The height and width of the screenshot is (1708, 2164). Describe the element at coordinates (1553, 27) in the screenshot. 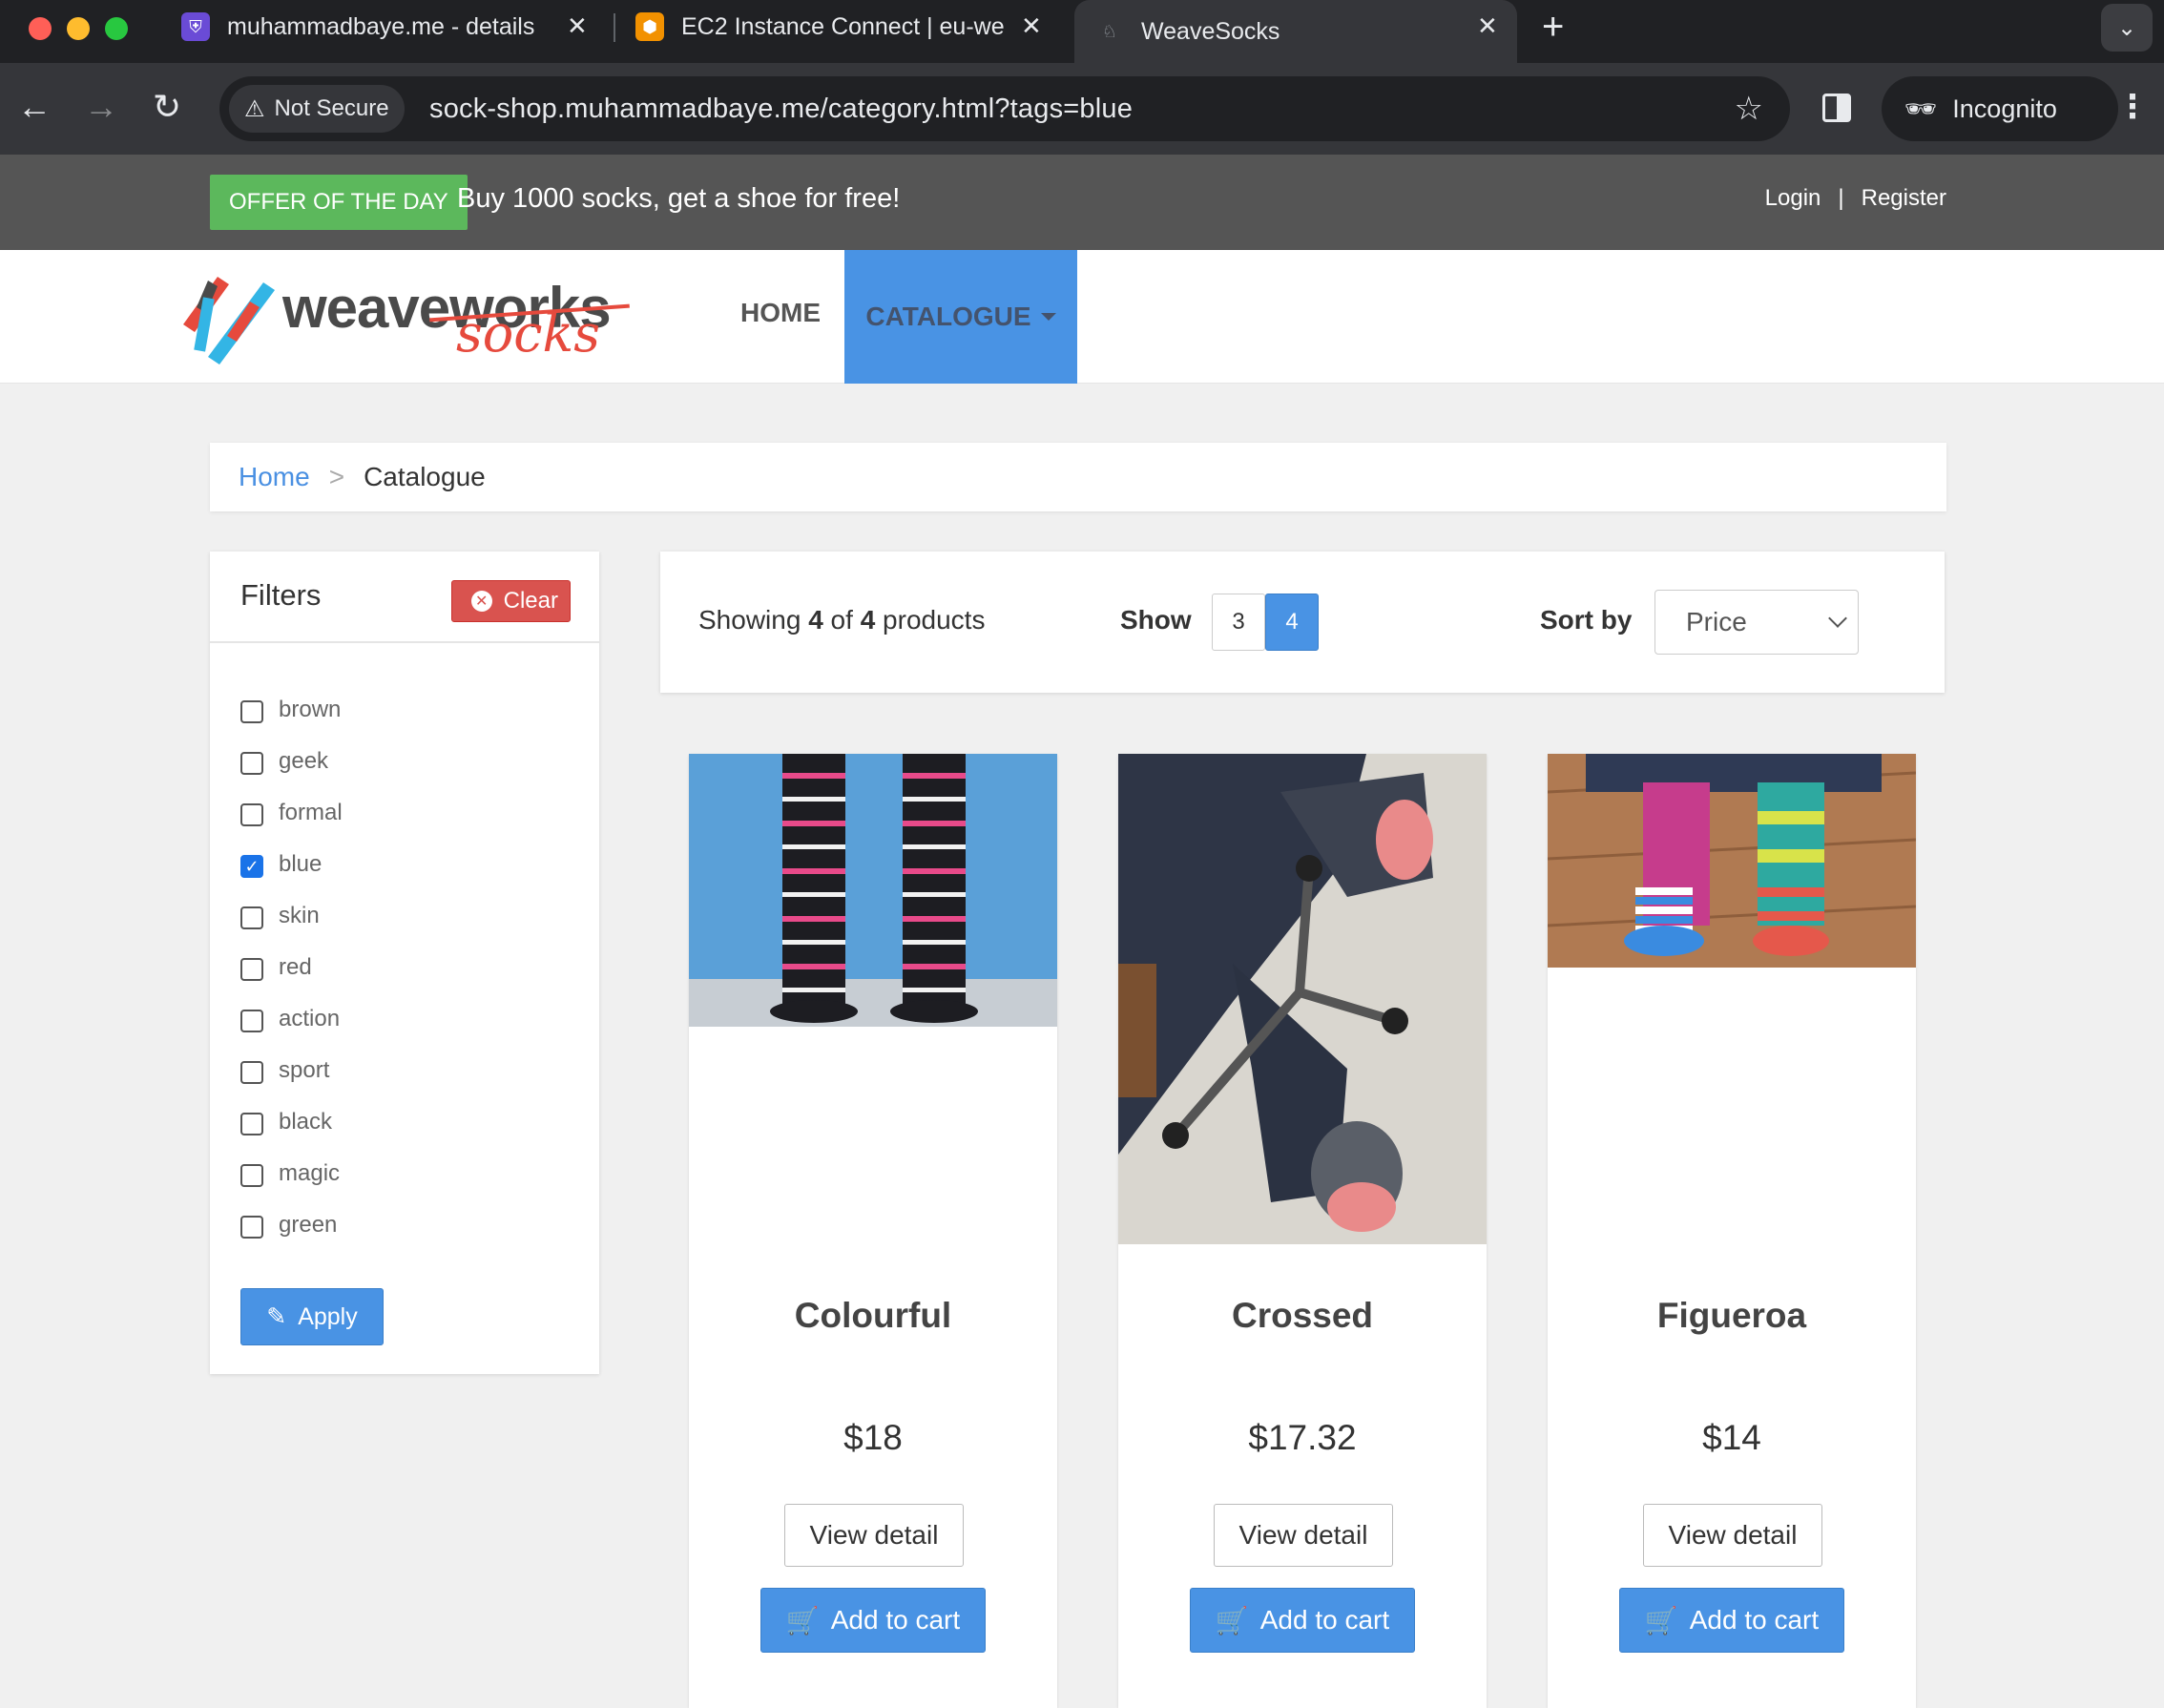

I see `new-tab-button: +` at that location.